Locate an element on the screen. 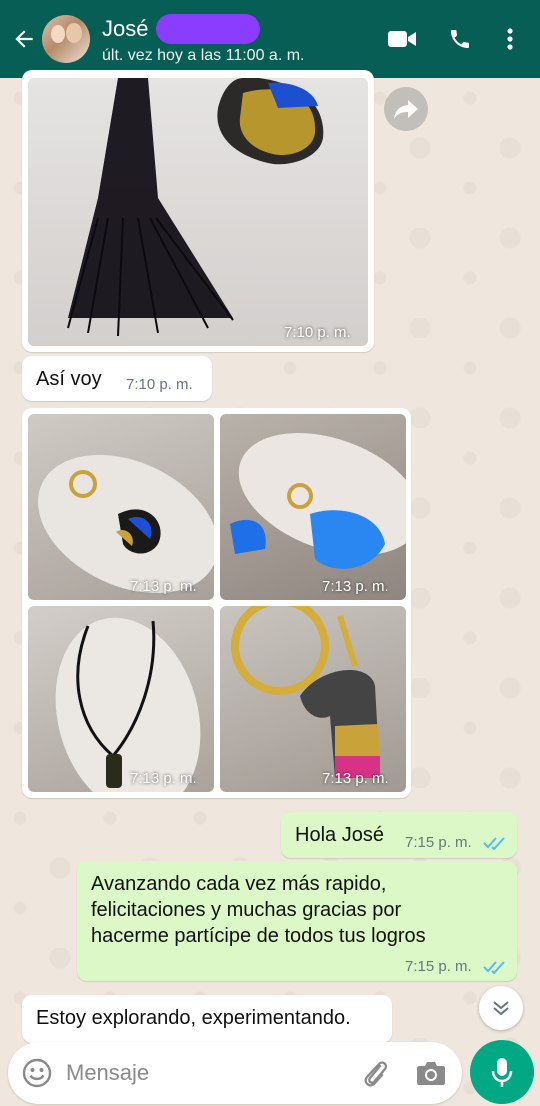  message-text-line-1: Avanzando cada vez más rapido, is located at coordinates (239, 884).